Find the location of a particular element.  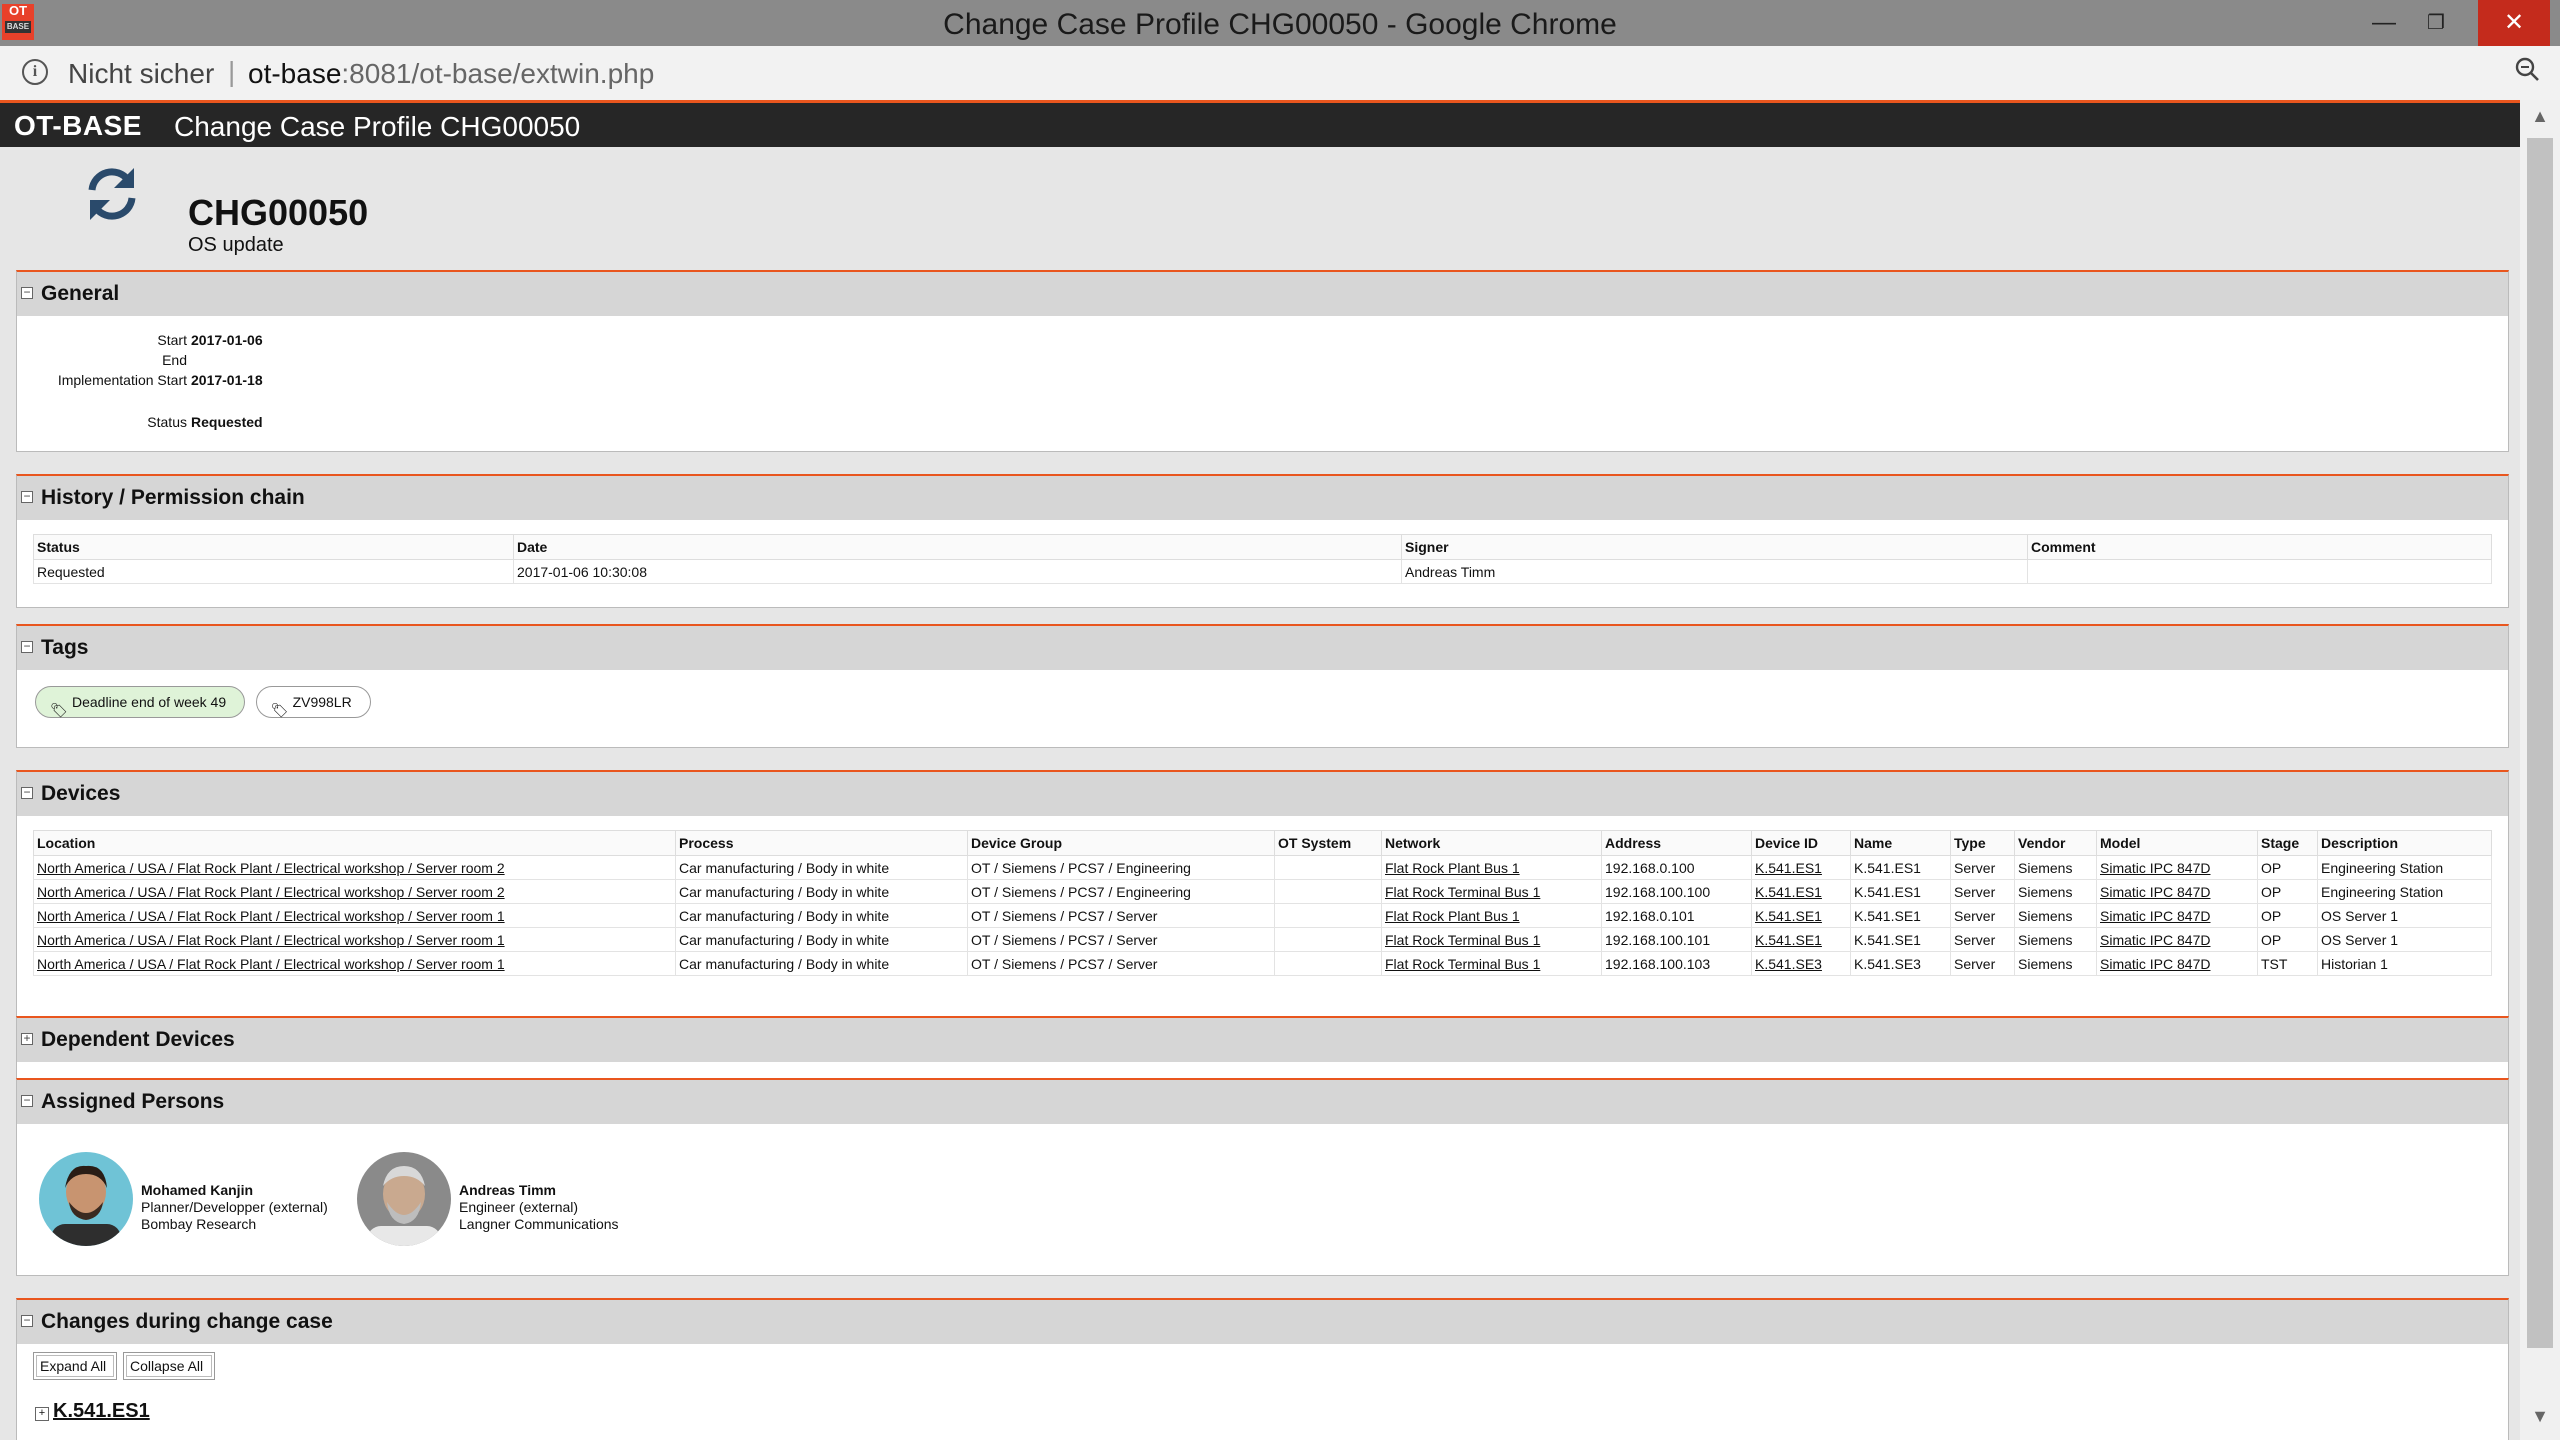

person-role: Engineer (external) is located at coordinates (519, 1207).